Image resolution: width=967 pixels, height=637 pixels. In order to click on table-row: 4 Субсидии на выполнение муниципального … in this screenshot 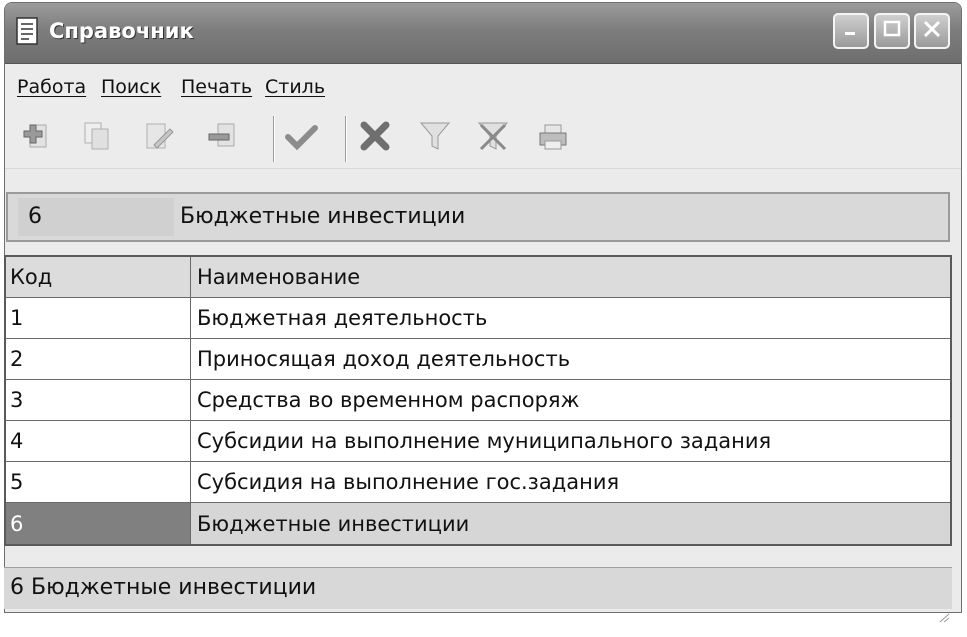, I will do `click(478, 441)`.